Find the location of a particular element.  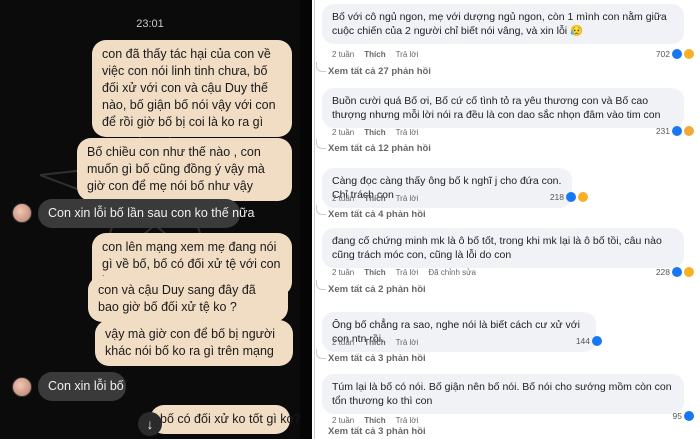

reaction-summary: 95 is located at coordinates (683, 416).